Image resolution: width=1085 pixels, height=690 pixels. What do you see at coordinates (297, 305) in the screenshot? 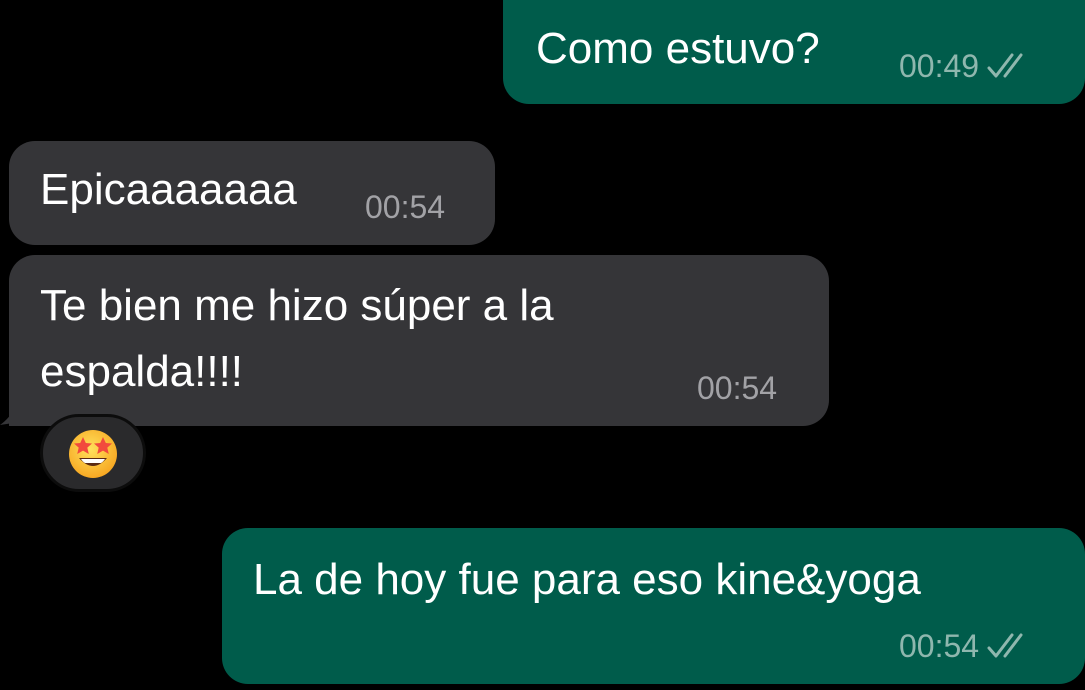
I see `message-text-line-1: Te bien me hizo súper a la` at bounding box center [297, 305].